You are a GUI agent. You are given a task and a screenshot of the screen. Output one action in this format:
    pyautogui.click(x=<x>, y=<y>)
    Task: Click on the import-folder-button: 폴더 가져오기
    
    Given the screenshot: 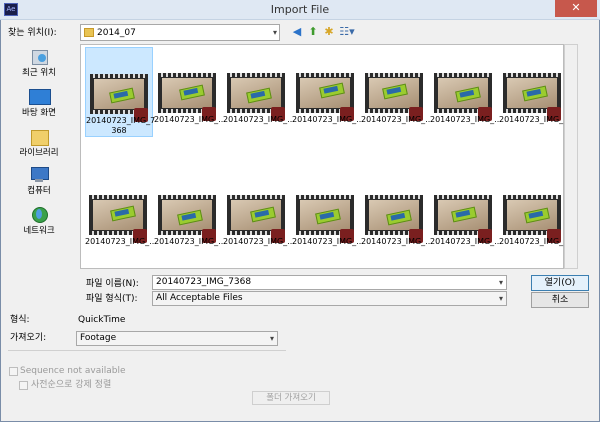 What is the action you would take?
    pyautogui.click(x=291, y=398)
    